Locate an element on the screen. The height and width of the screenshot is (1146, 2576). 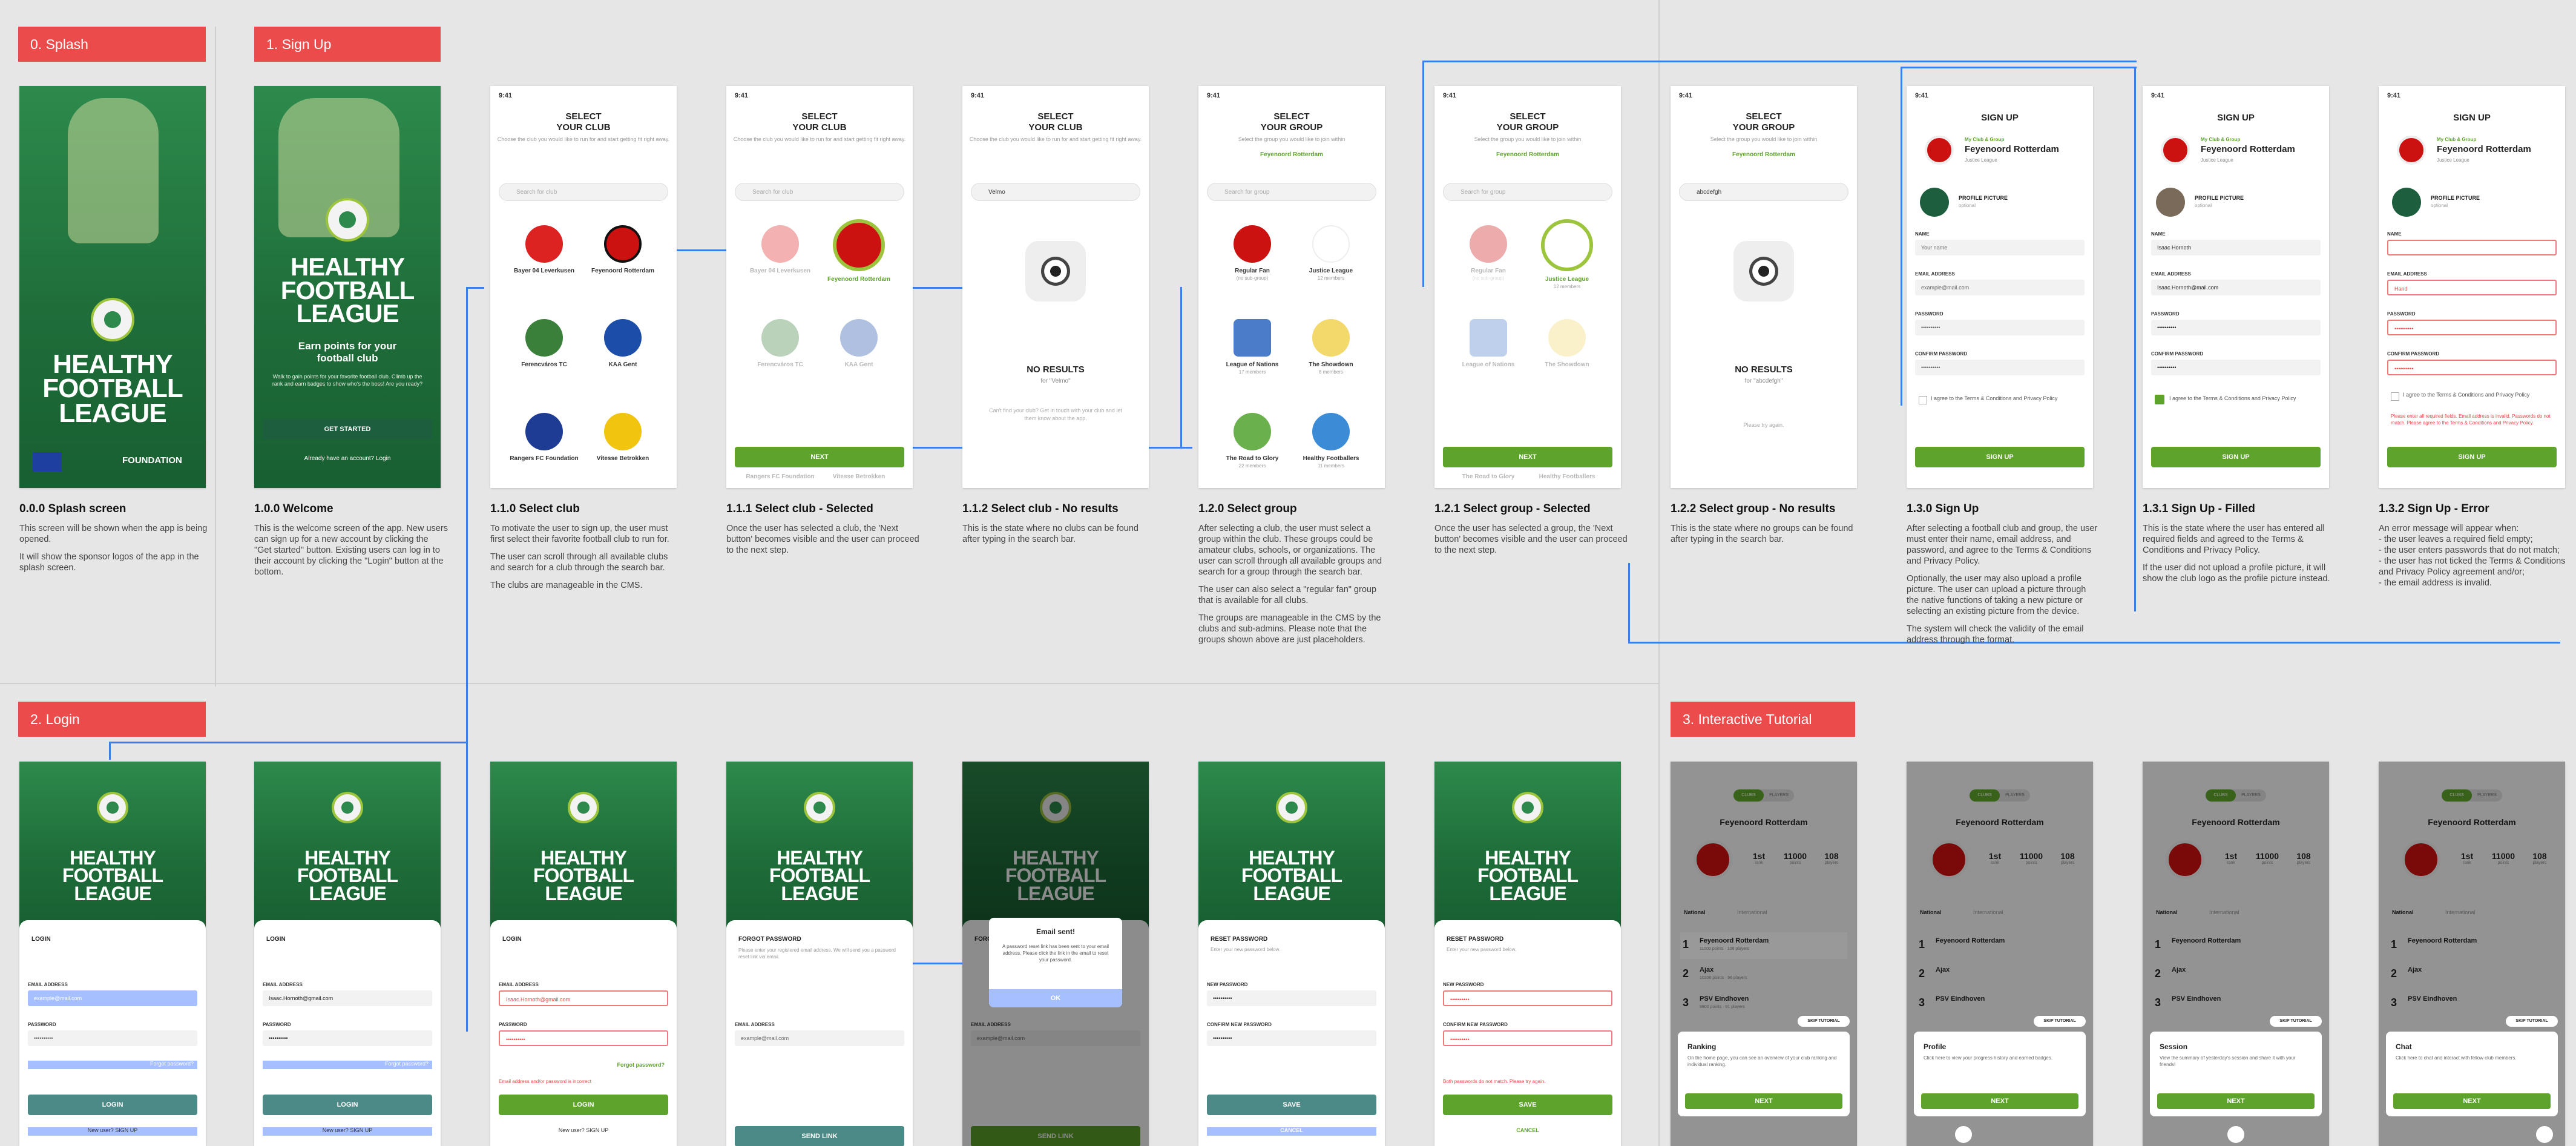
name-field is located at coordinates (2472, 248).